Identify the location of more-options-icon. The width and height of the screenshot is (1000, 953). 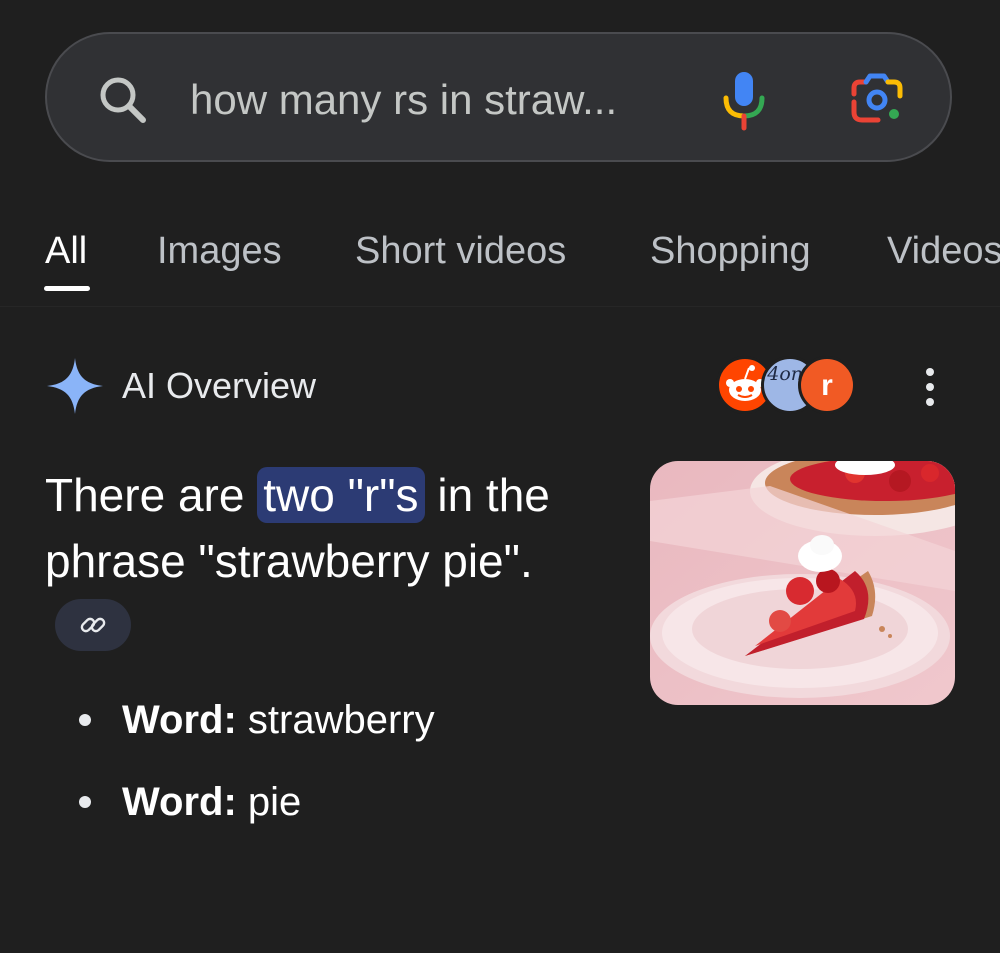
(930, 387).